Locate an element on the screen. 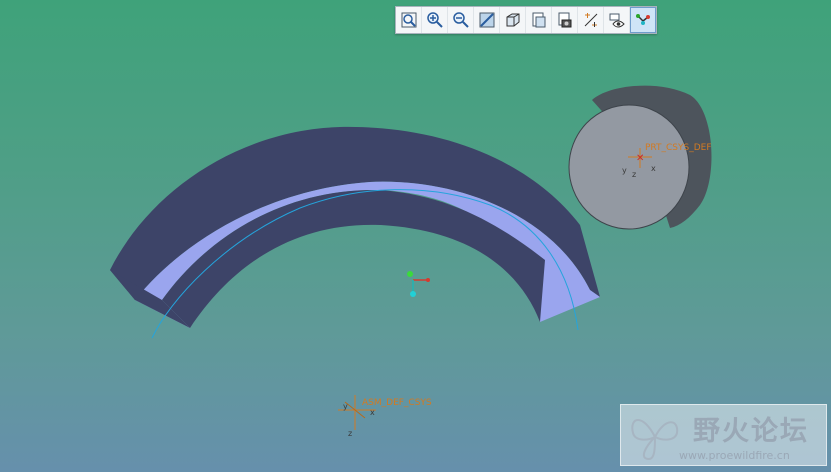 The width and height of the screenshot is (831, 472). watermark-title: 野火论坛 is located at coordinates (751, 431).